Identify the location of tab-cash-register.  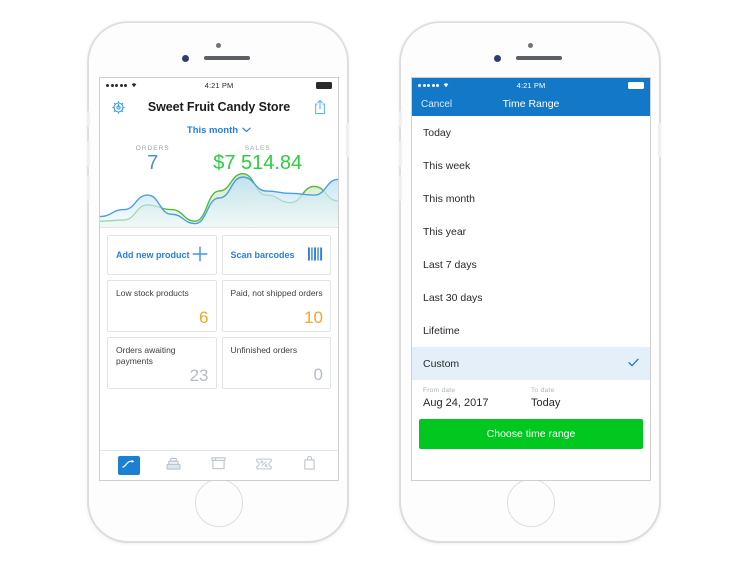
(174, 465).